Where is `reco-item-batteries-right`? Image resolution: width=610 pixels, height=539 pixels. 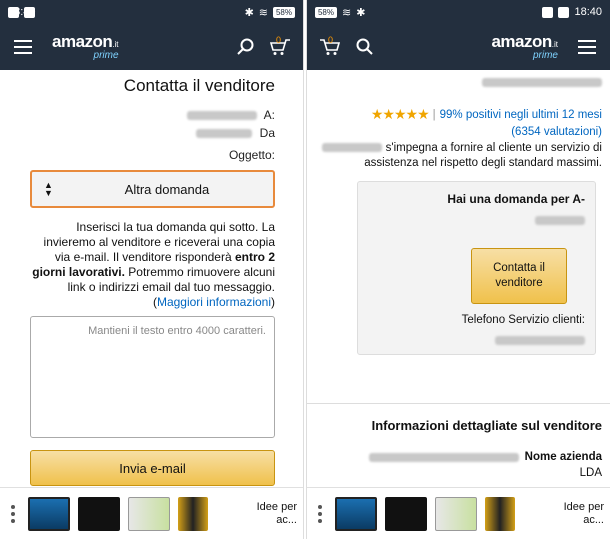 reco-item-batteries-right is located at coordinates (500, 513).